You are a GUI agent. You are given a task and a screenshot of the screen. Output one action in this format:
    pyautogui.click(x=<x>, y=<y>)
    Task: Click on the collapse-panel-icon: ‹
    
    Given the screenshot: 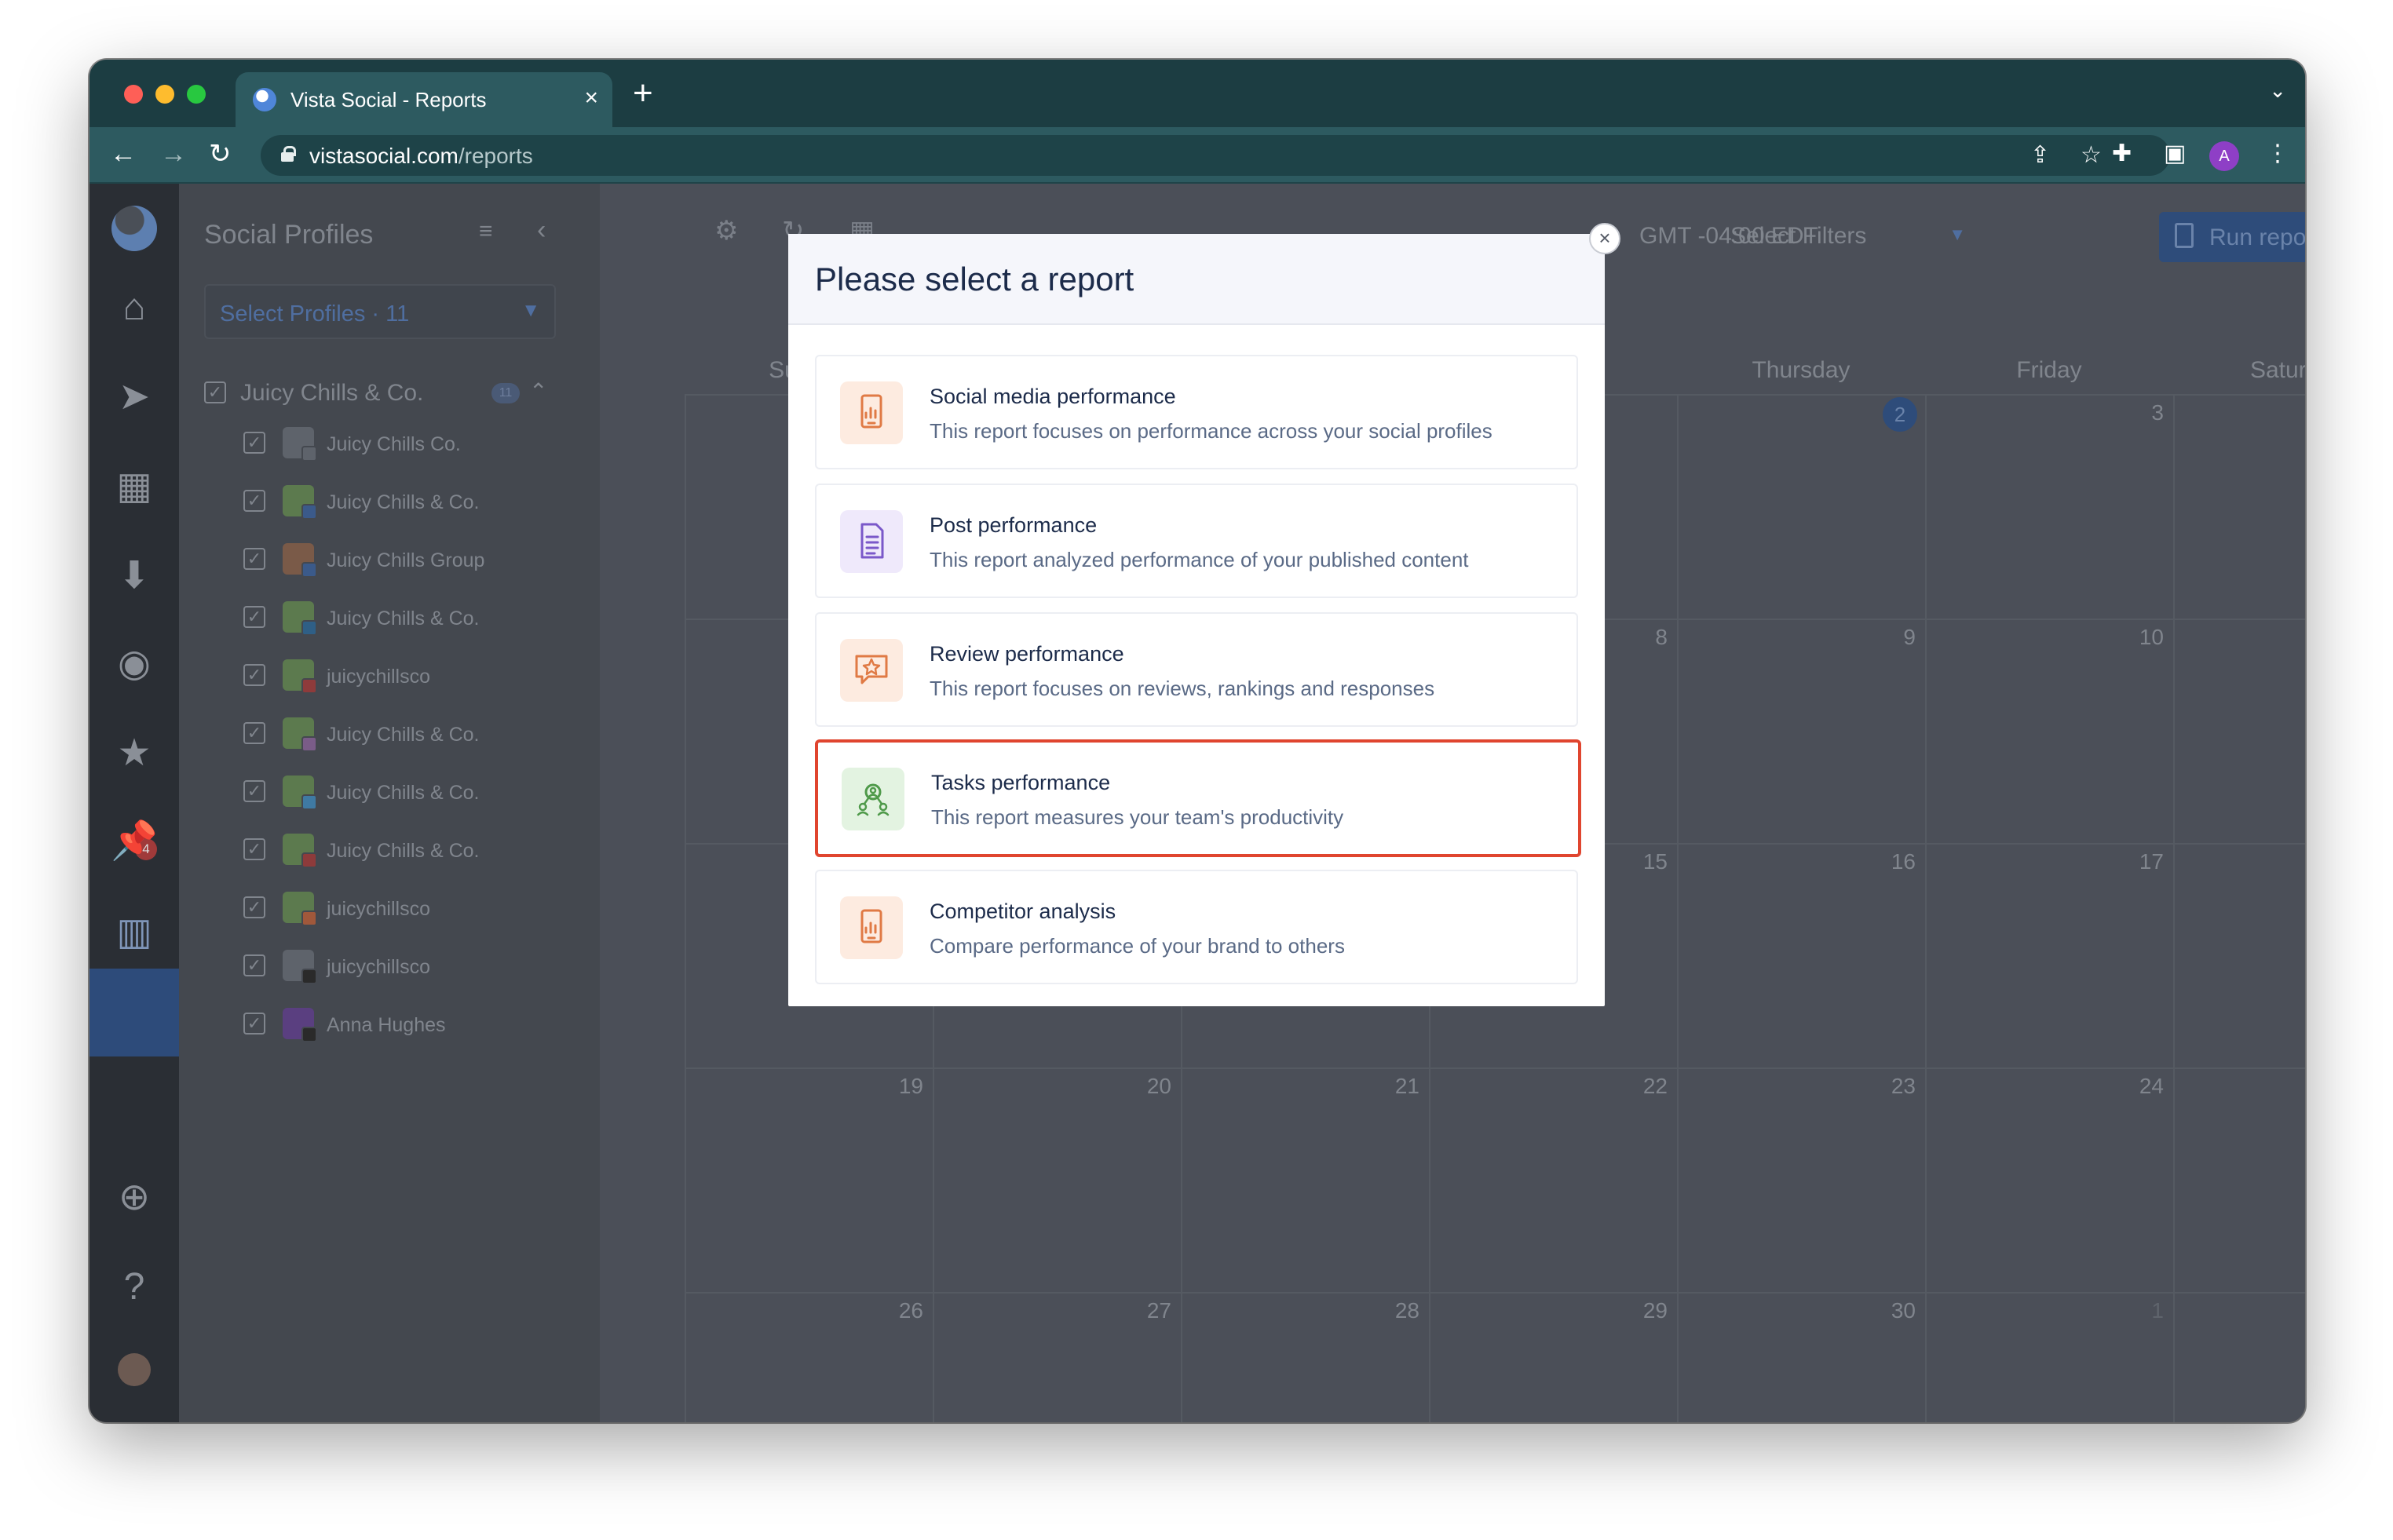 What is the action you would take?
    pyautogui.click(x=541, y=230)
    